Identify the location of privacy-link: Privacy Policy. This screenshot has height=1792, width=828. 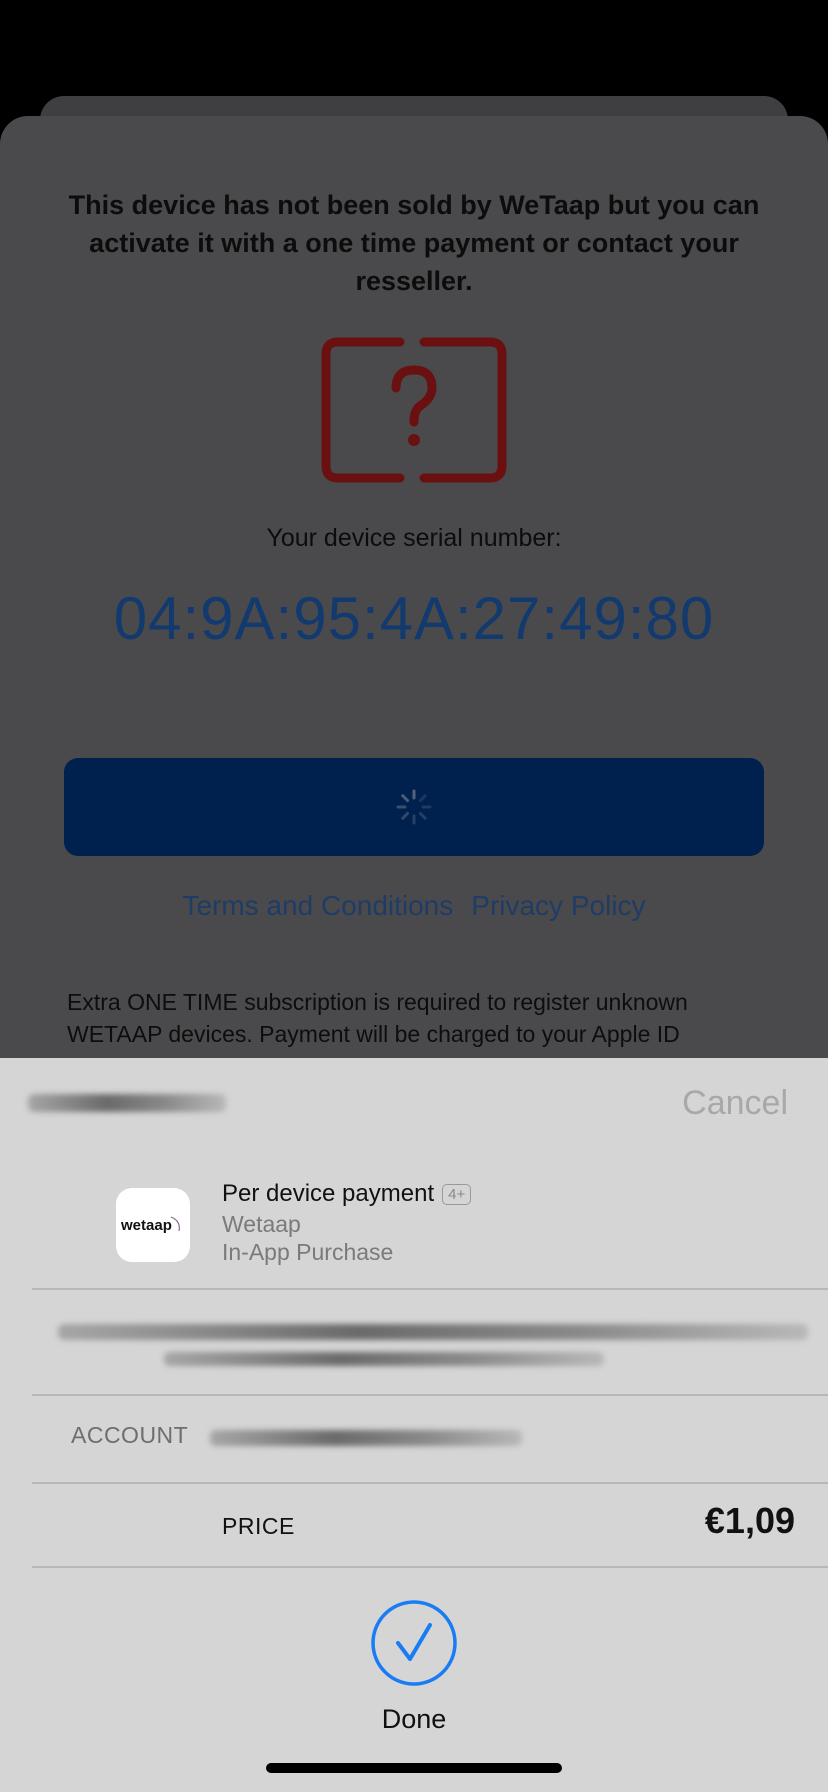
(558, 906).